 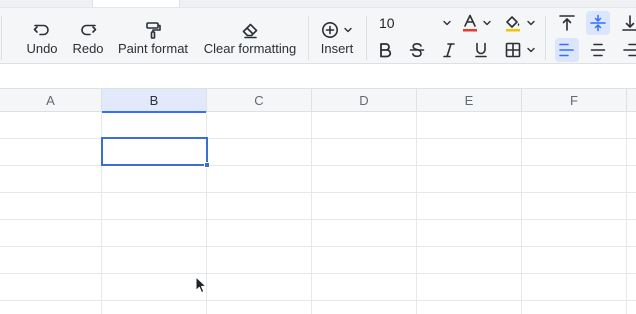 I want to click on column-header-e: E, so click(x=469, y=100).